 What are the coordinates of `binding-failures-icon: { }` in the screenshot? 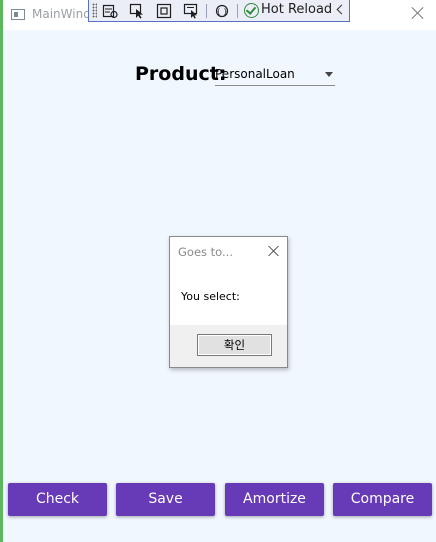 It's located at (222, 11).